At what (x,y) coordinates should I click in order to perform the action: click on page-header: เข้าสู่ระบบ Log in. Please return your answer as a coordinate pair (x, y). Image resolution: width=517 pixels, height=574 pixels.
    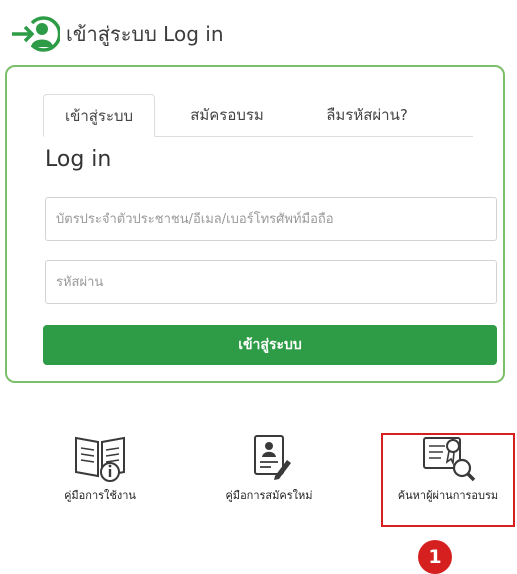
    Looking at the image, I should click on (117, 34).